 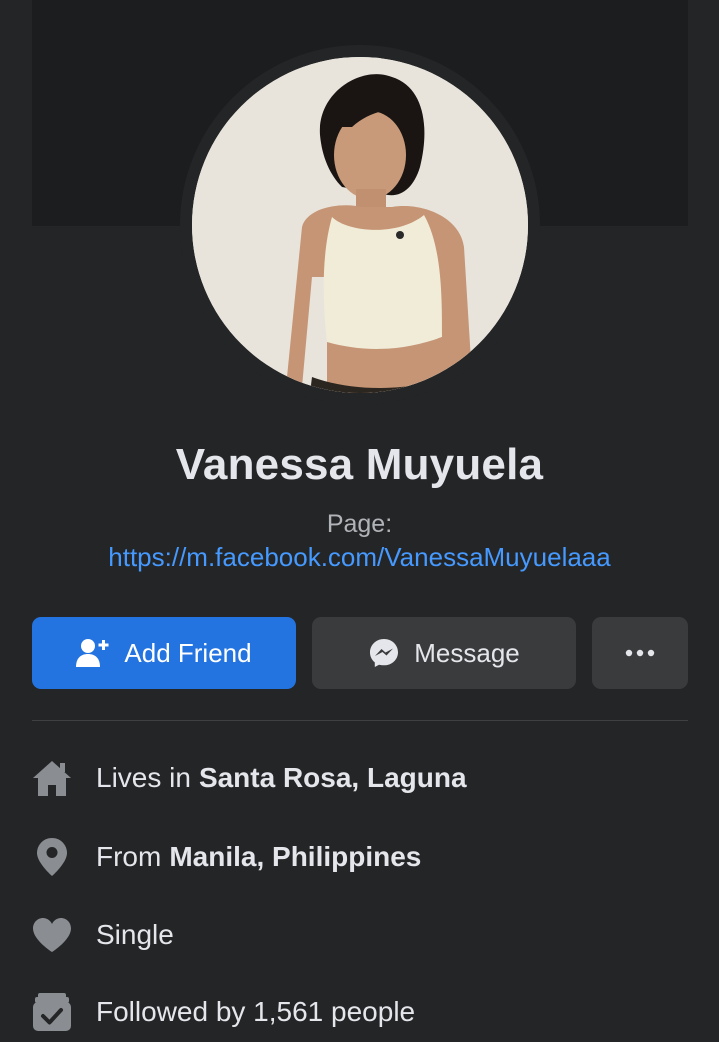 I want to click on location-pin-icon, so click(x=52, y=857).